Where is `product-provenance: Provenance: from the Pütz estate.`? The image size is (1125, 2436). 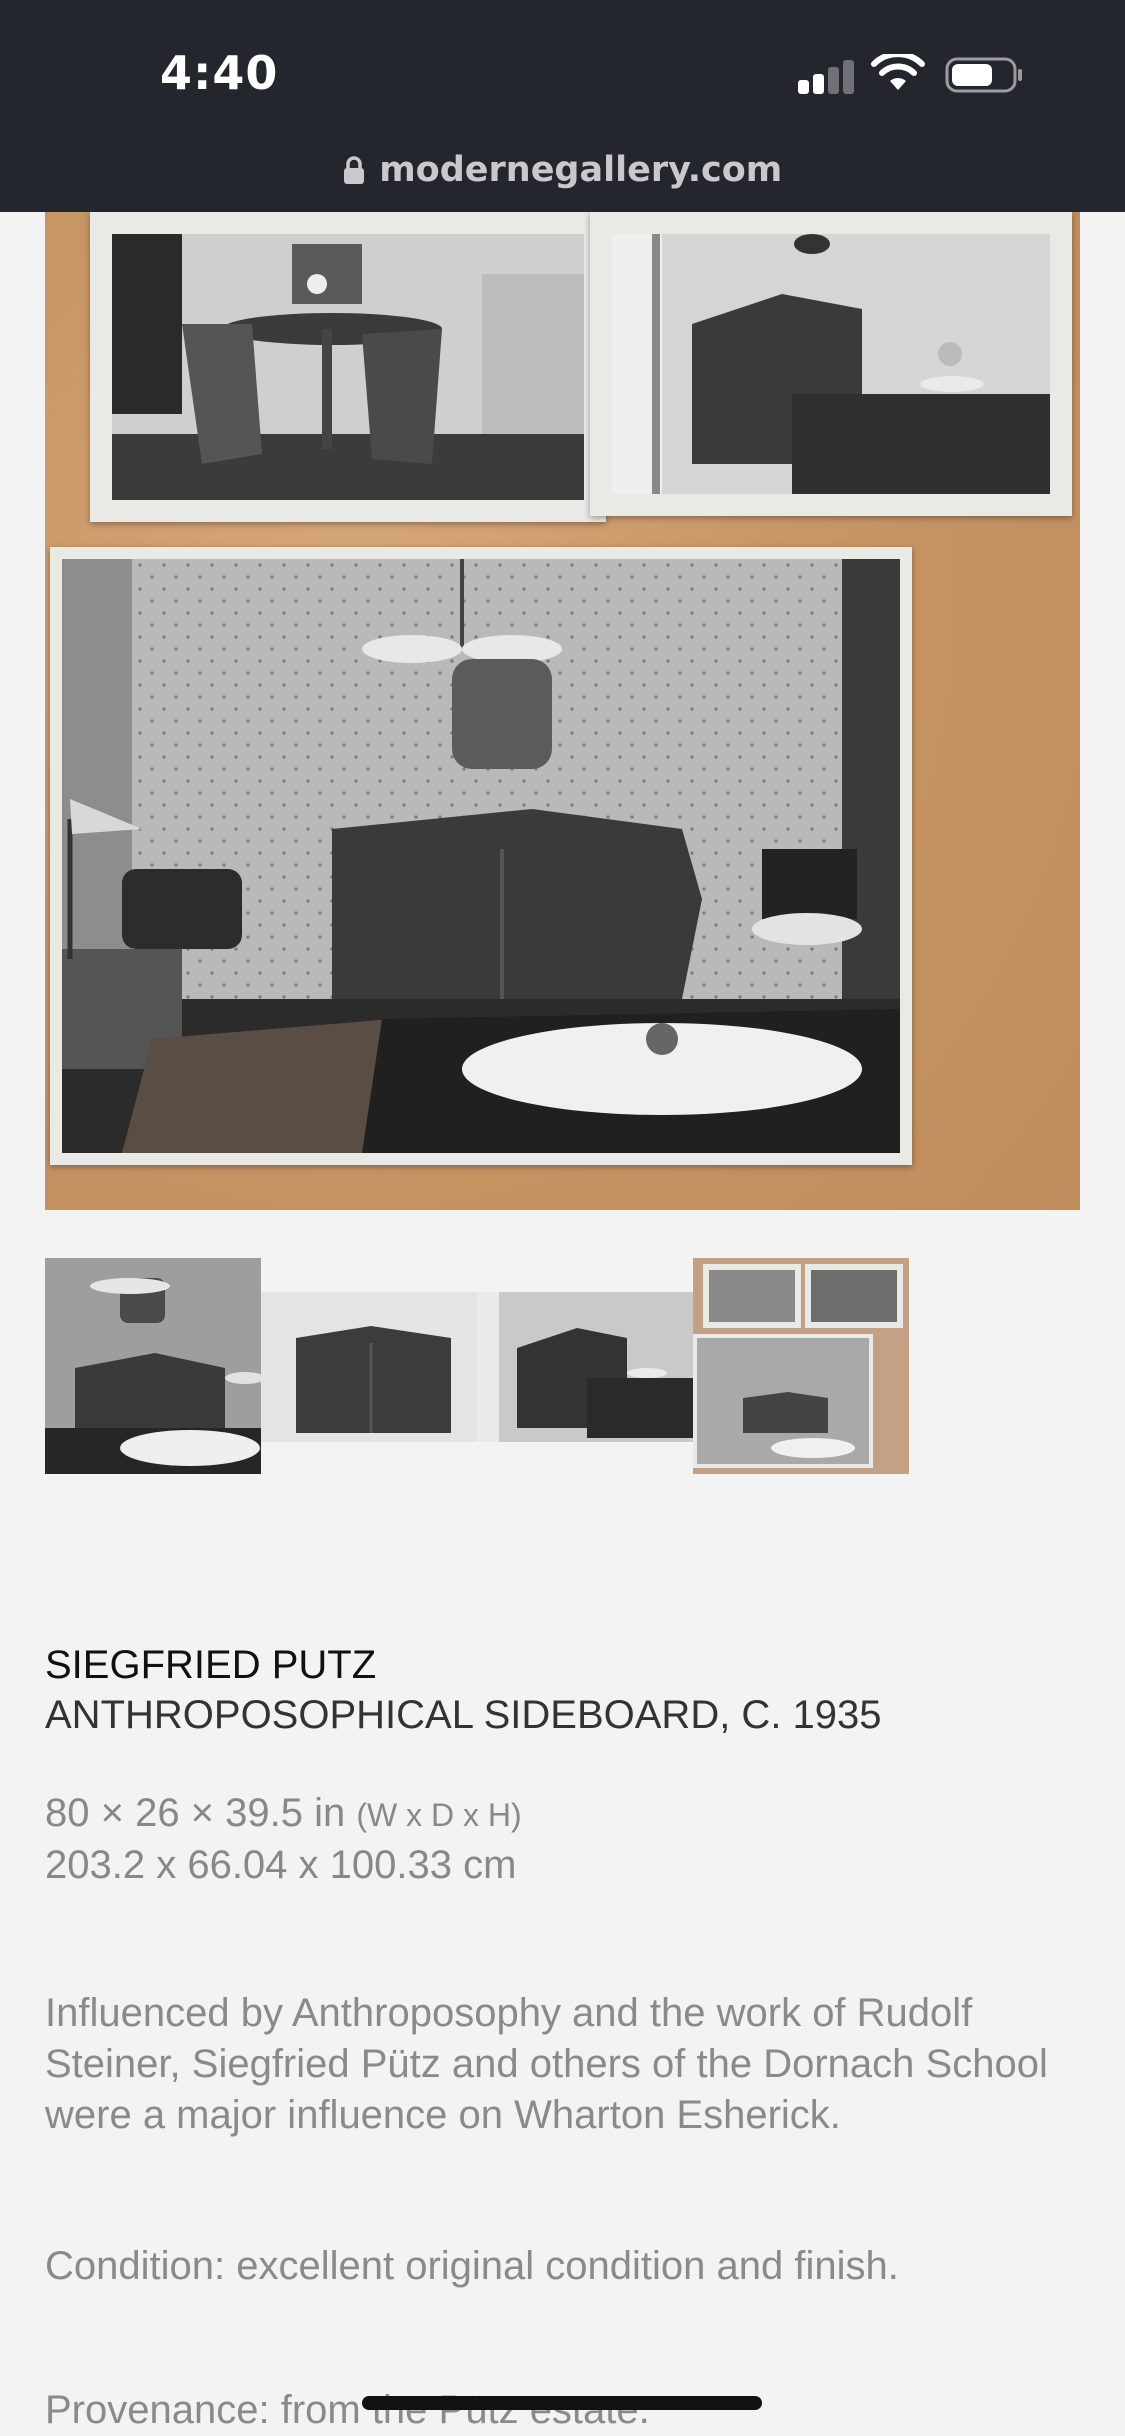
product-provenance: Provenance: from the Pütz estate. is located at coordinates (347, 2410).